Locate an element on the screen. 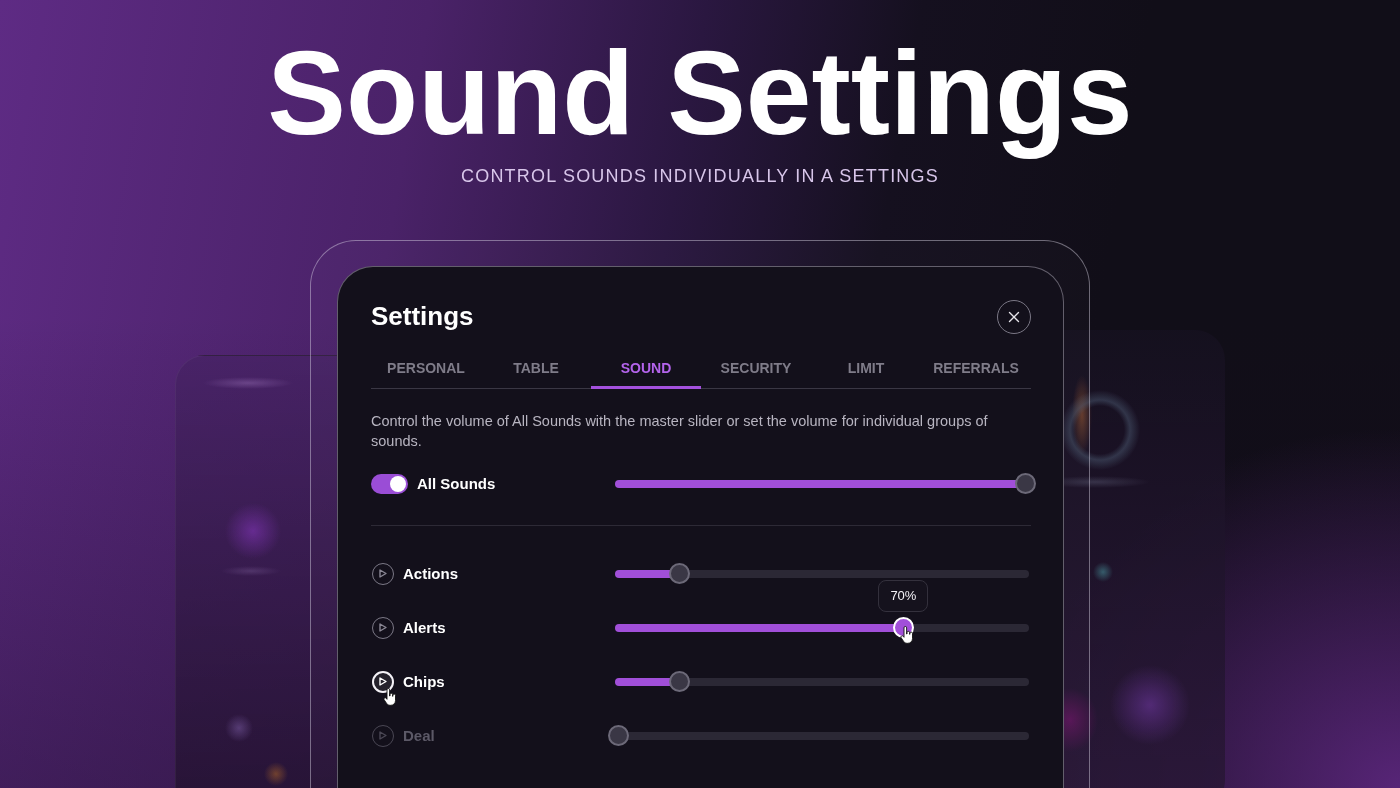  tab: SOUND is located at coordinates (646, 369).